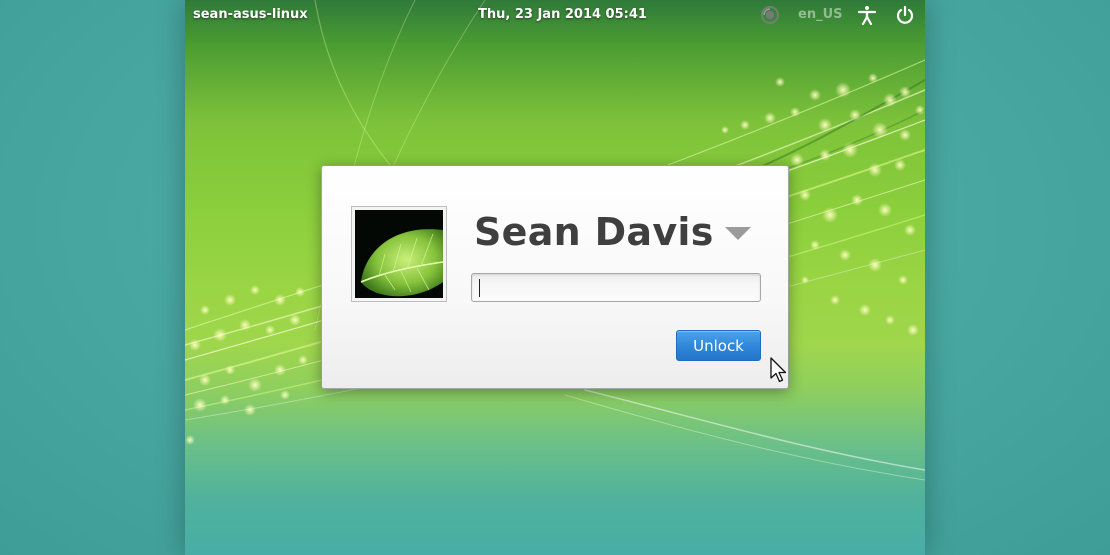 The height and width of the screenshot is (555, 1110). Describe the element at coordinates (479, 288) in the screenshot. I see `text-caret` at that location.